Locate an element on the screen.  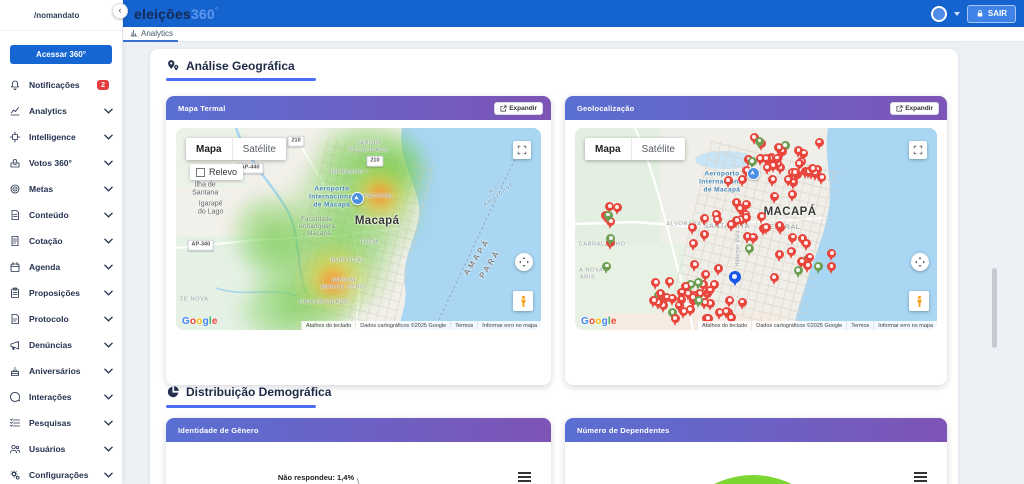
calendar-icon is located at coordinates (15, 267).